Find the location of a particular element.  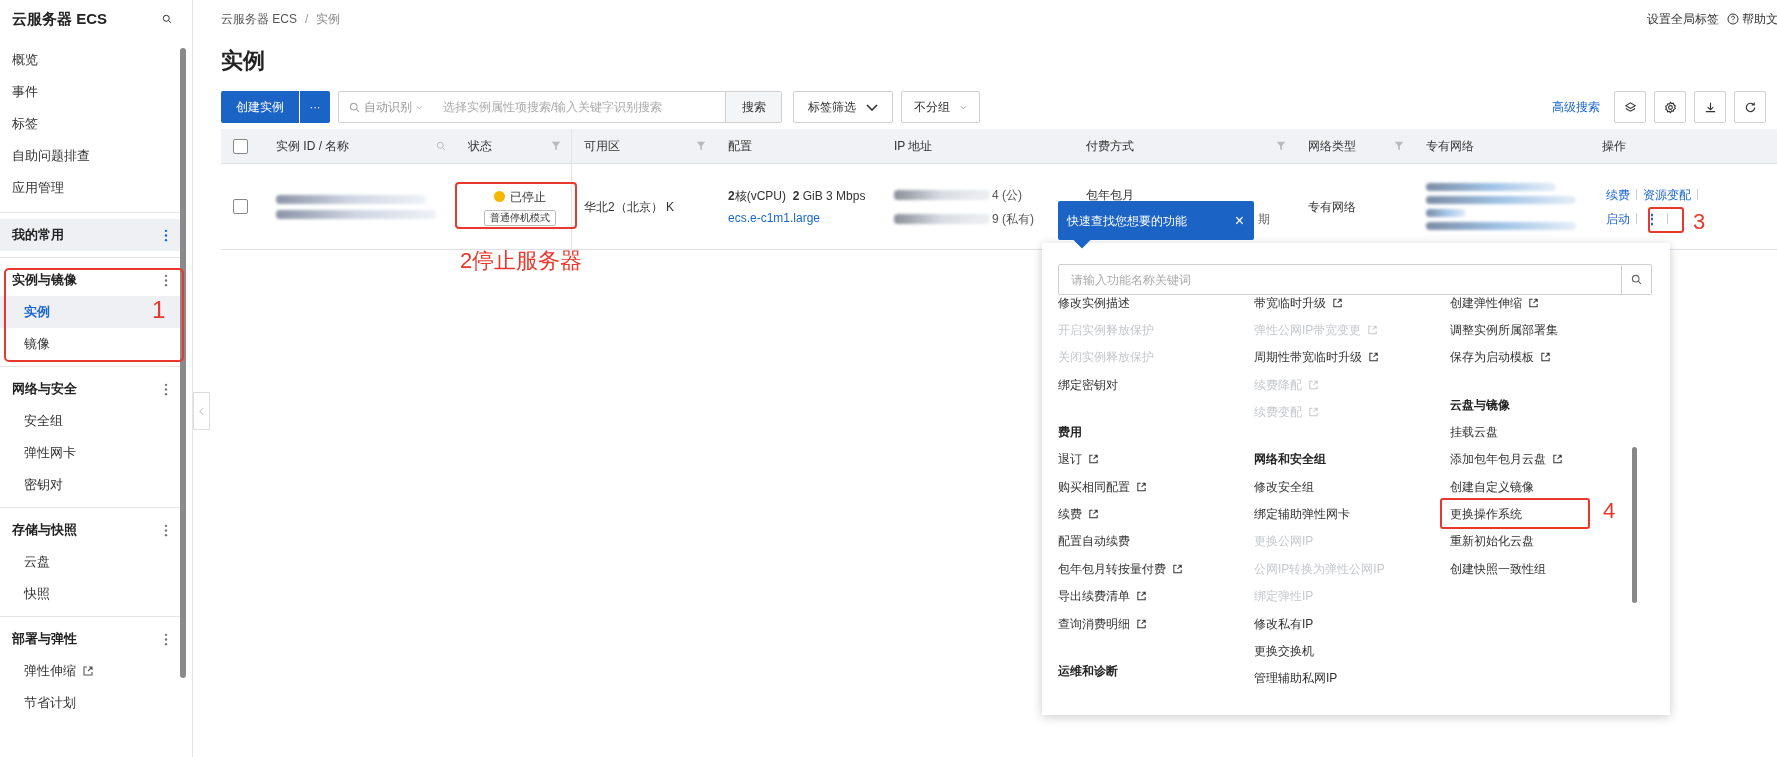

column-header: IP 地址 is located at coordinates (913, 146).